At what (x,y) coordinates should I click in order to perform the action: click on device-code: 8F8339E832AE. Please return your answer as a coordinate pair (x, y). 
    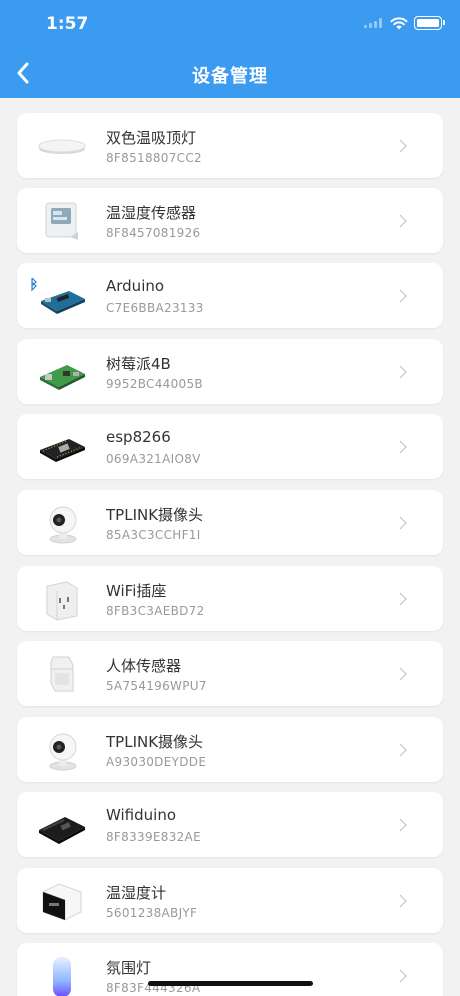
    Looking at the image, I should click on (153, 837).